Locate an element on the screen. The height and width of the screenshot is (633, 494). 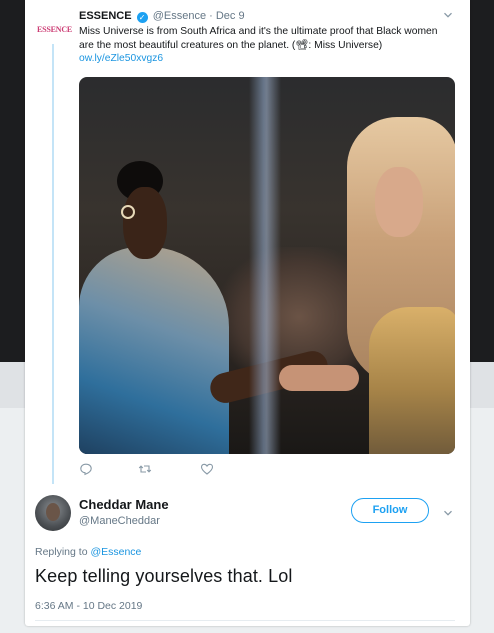
heart-icon is located at coordinates (207, 469).